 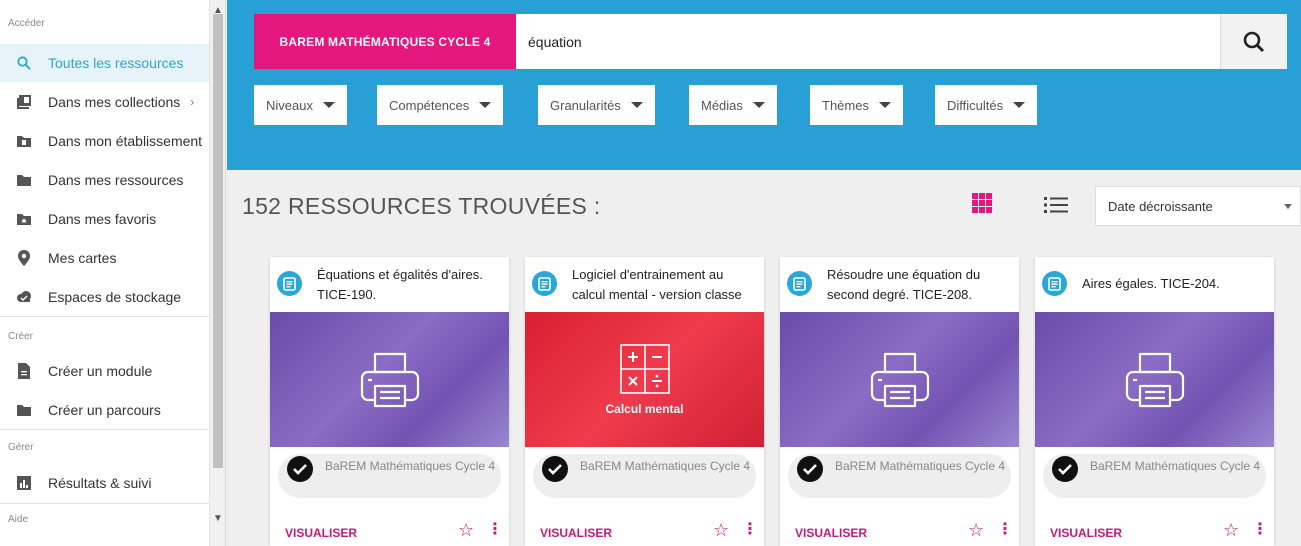 I want to click on sidebar-item-stockage: Espaces de stockage, so click(x=105, y=297).